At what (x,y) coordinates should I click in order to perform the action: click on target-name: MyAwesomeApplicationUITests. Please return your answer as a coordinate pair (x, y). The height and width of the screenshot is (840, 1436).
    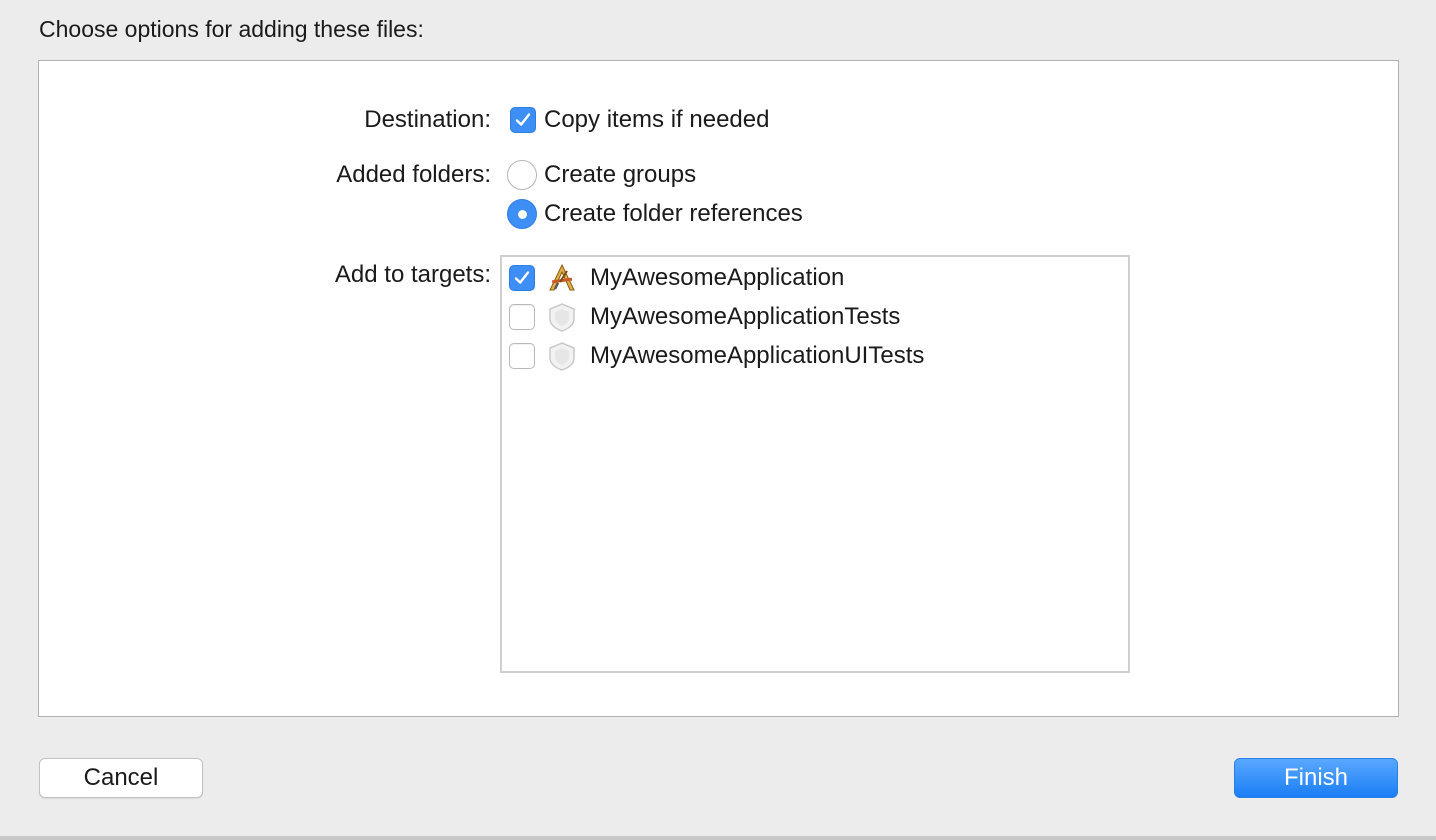
    Looking at the image, I should click on (757, 355).